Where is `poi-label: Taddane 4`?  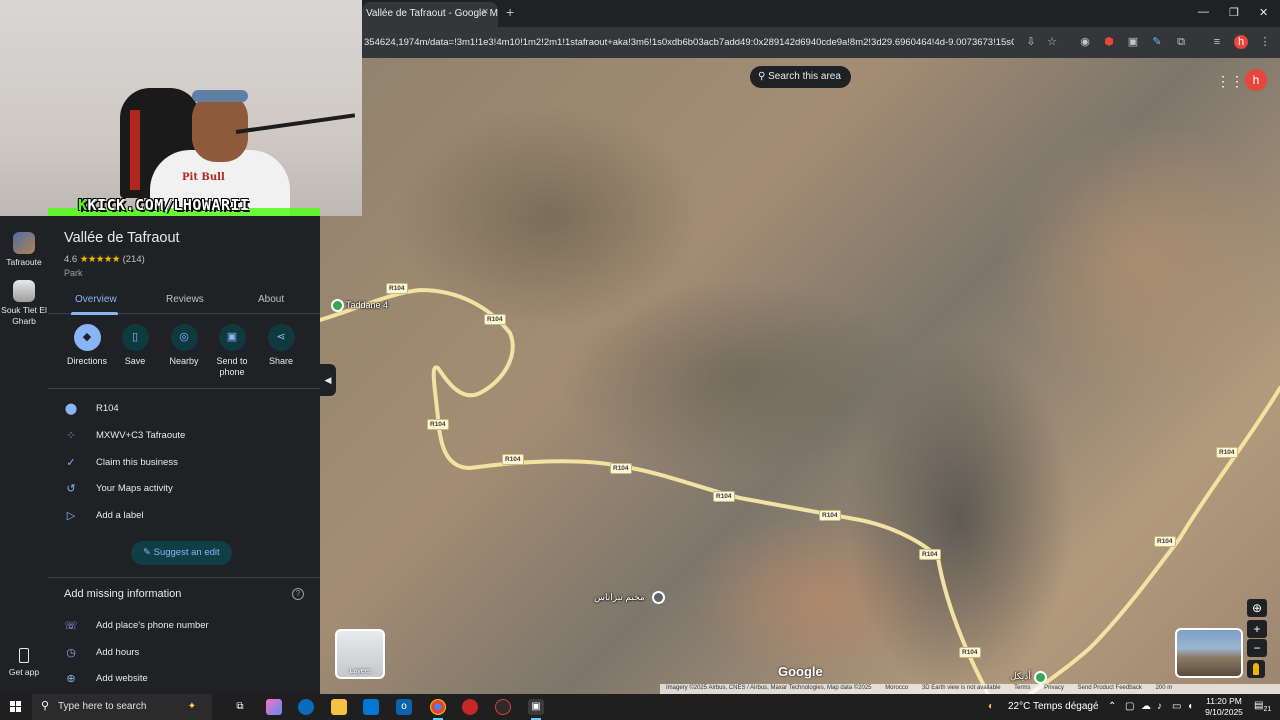
poi-label: Taddane 4 is located at coordinates (367, 305).